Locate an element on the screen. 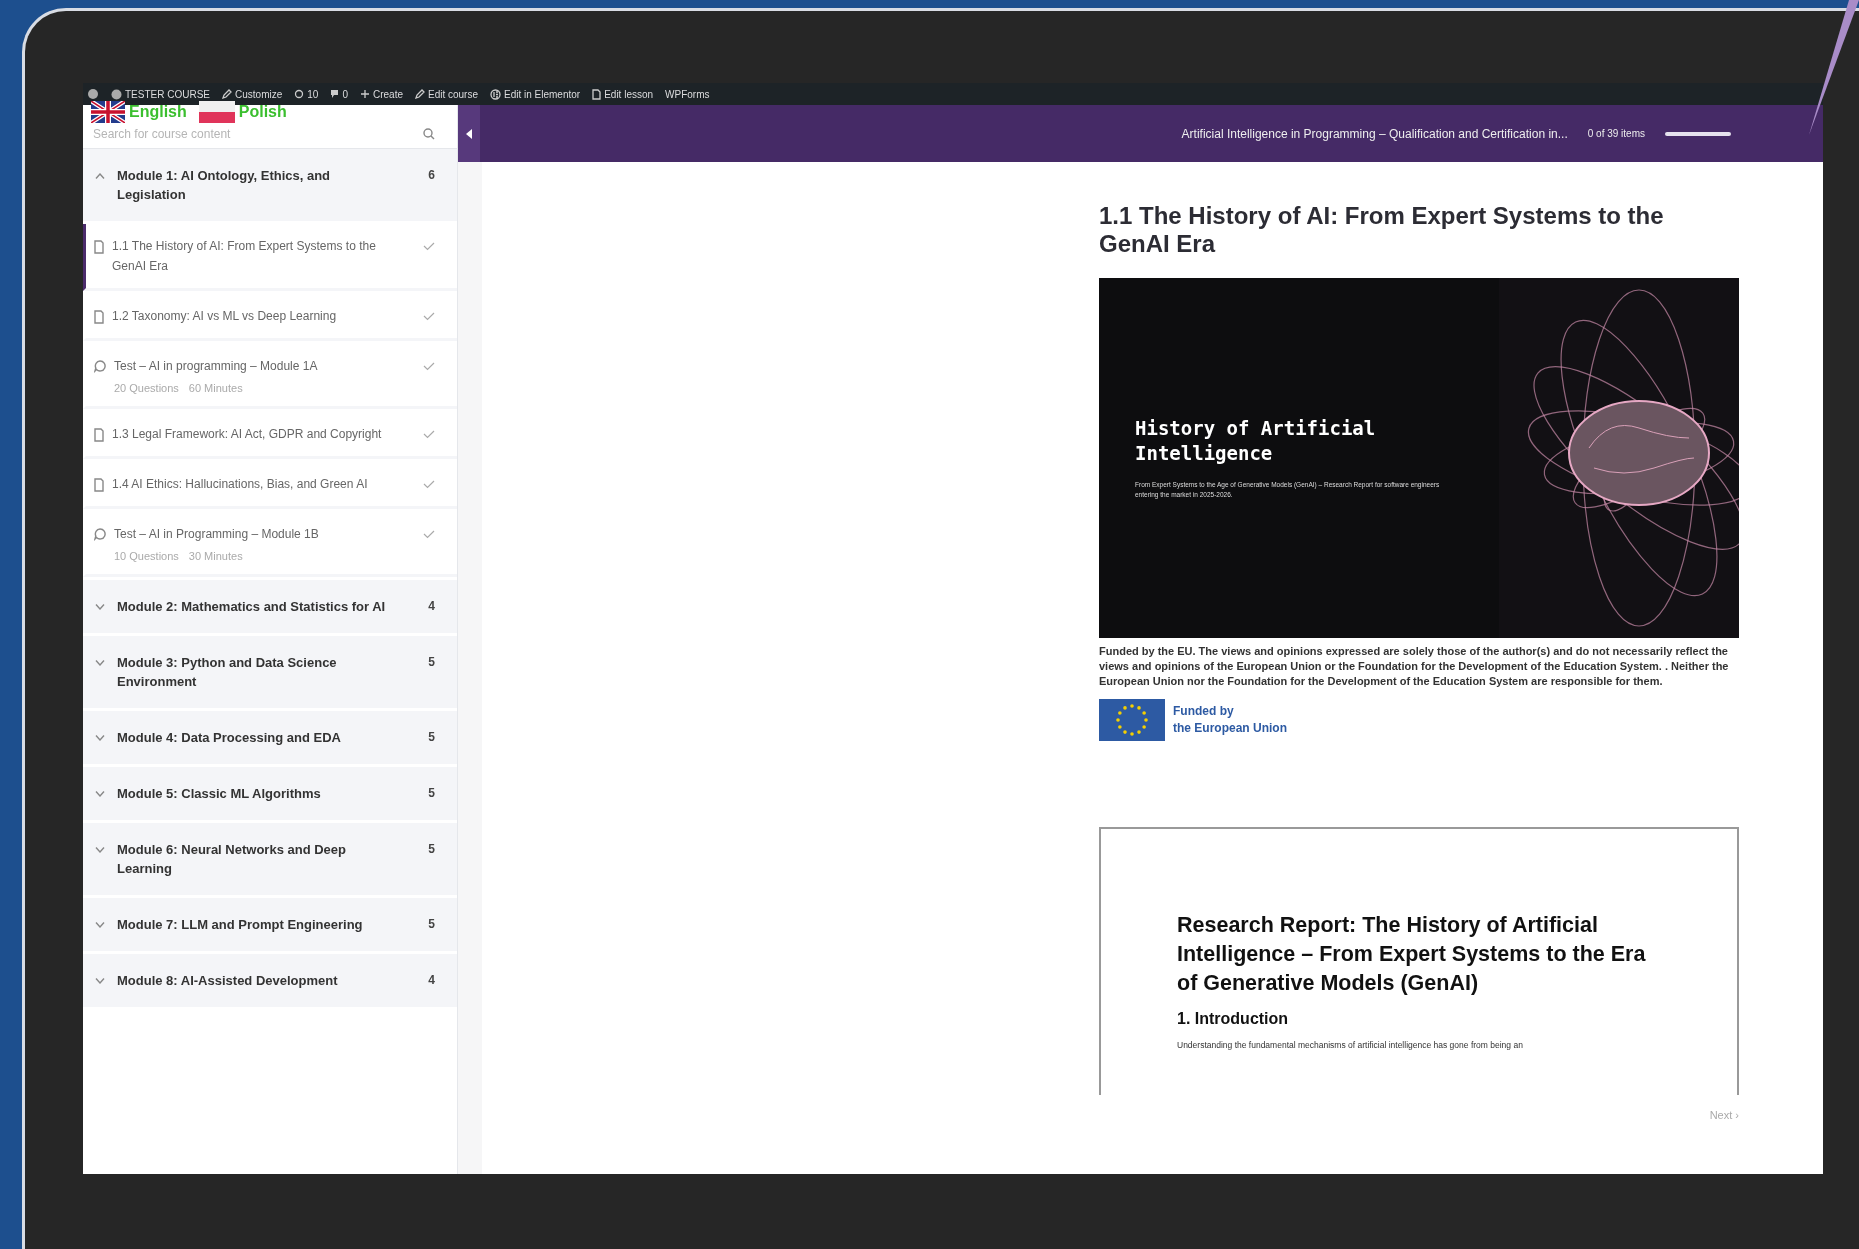  admin-bar-item: Edit in Elementor is located at coordinates (535, 94).